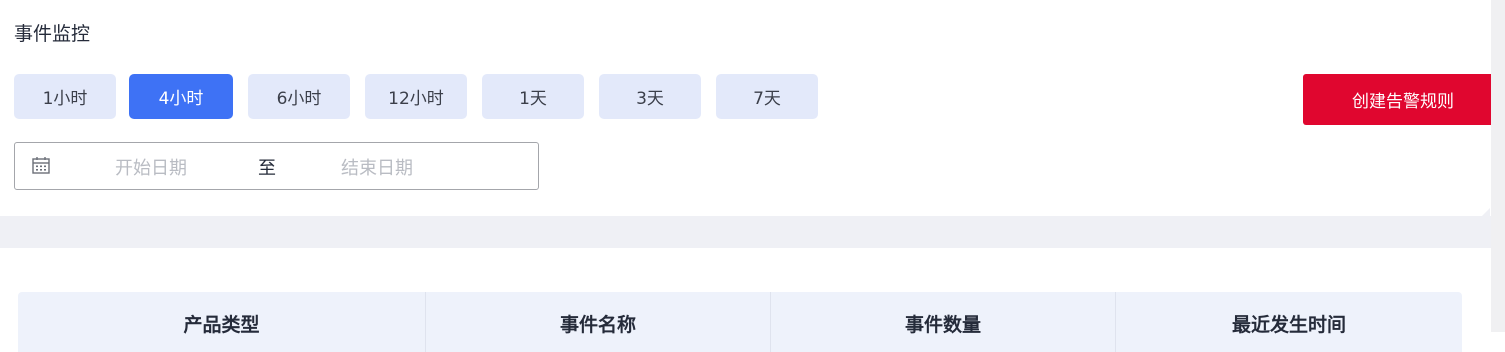 This screenshot has height=352, width=1505. I want to click on range-6h-button: 6小时, so click(299, 96).